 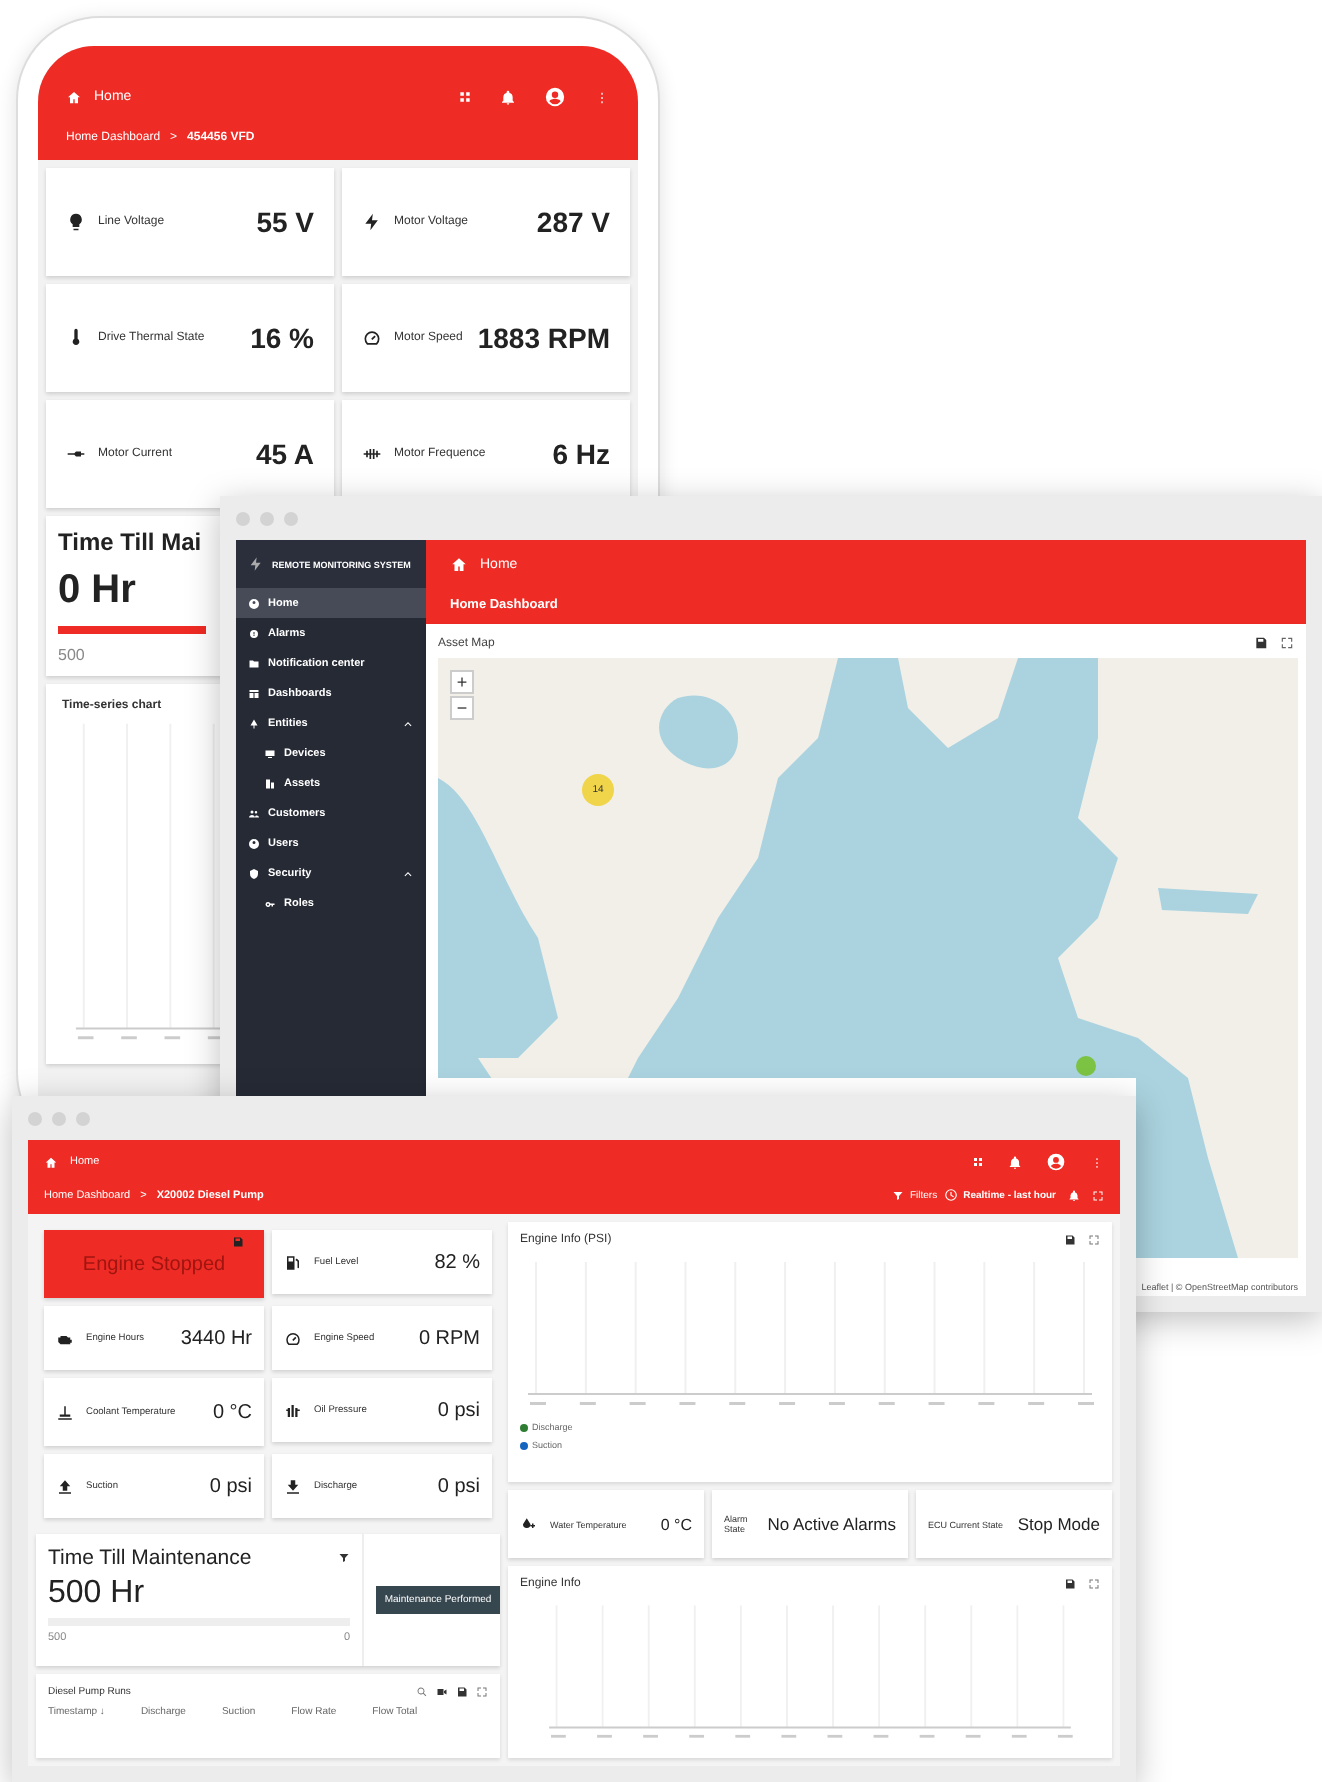 I want to click on more-icon, so click(x=1097, y=1162).